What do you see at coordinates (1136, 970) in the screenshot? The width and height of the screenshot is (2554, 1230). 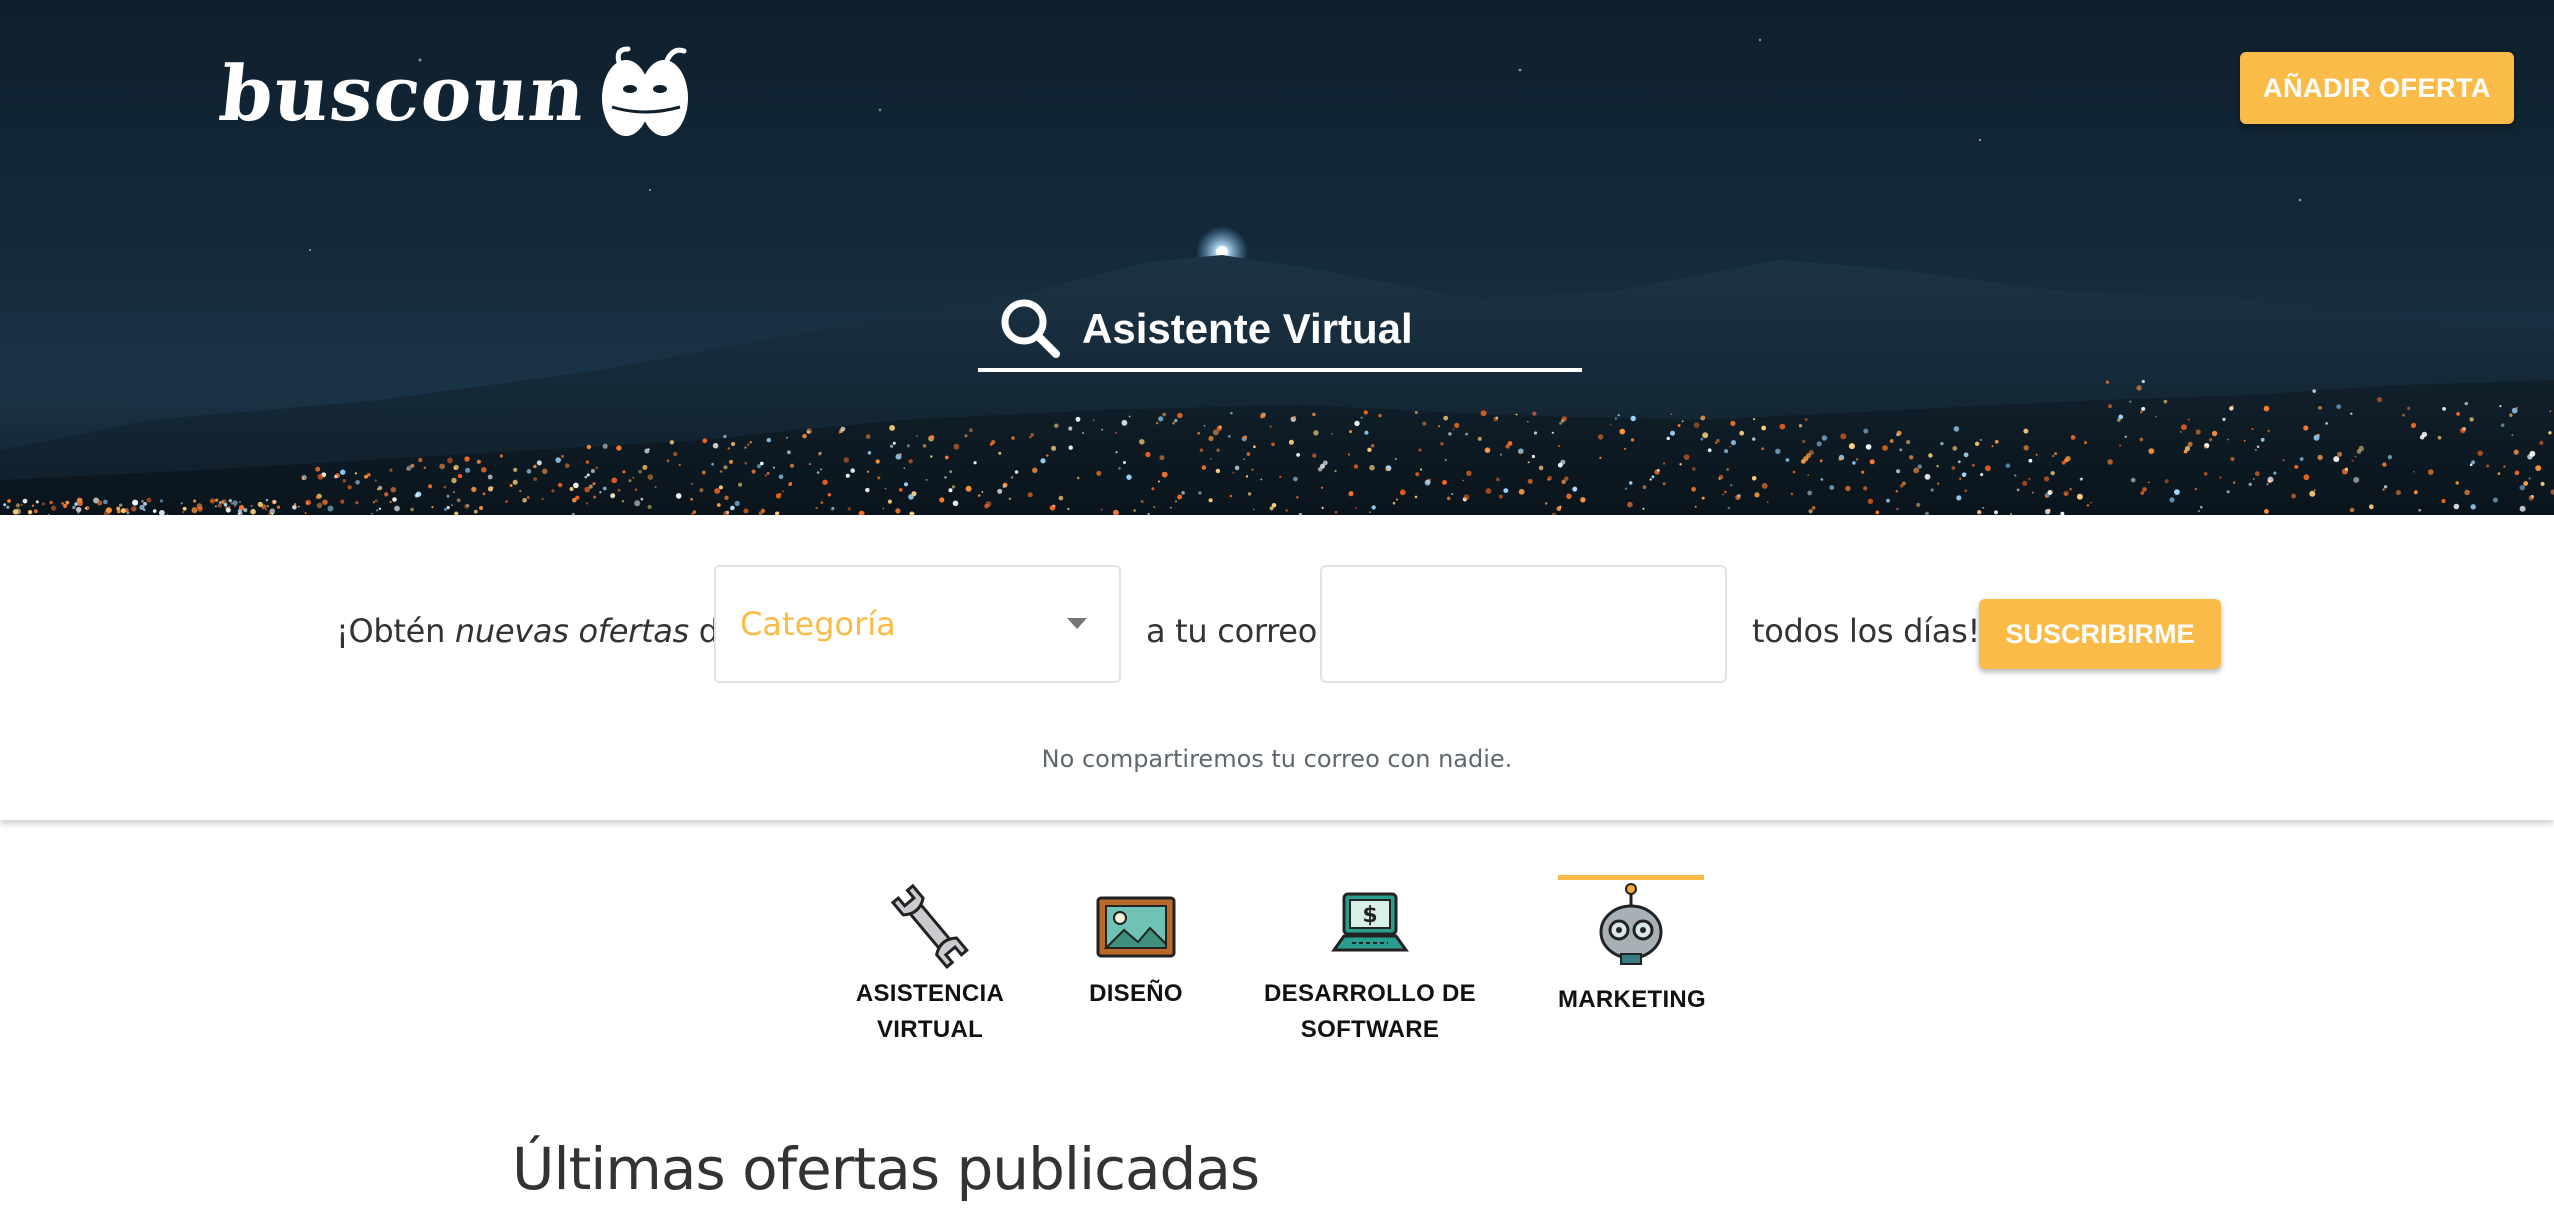 I see `category-diseno: DISEÑO` at bounding box center [1136, 970].